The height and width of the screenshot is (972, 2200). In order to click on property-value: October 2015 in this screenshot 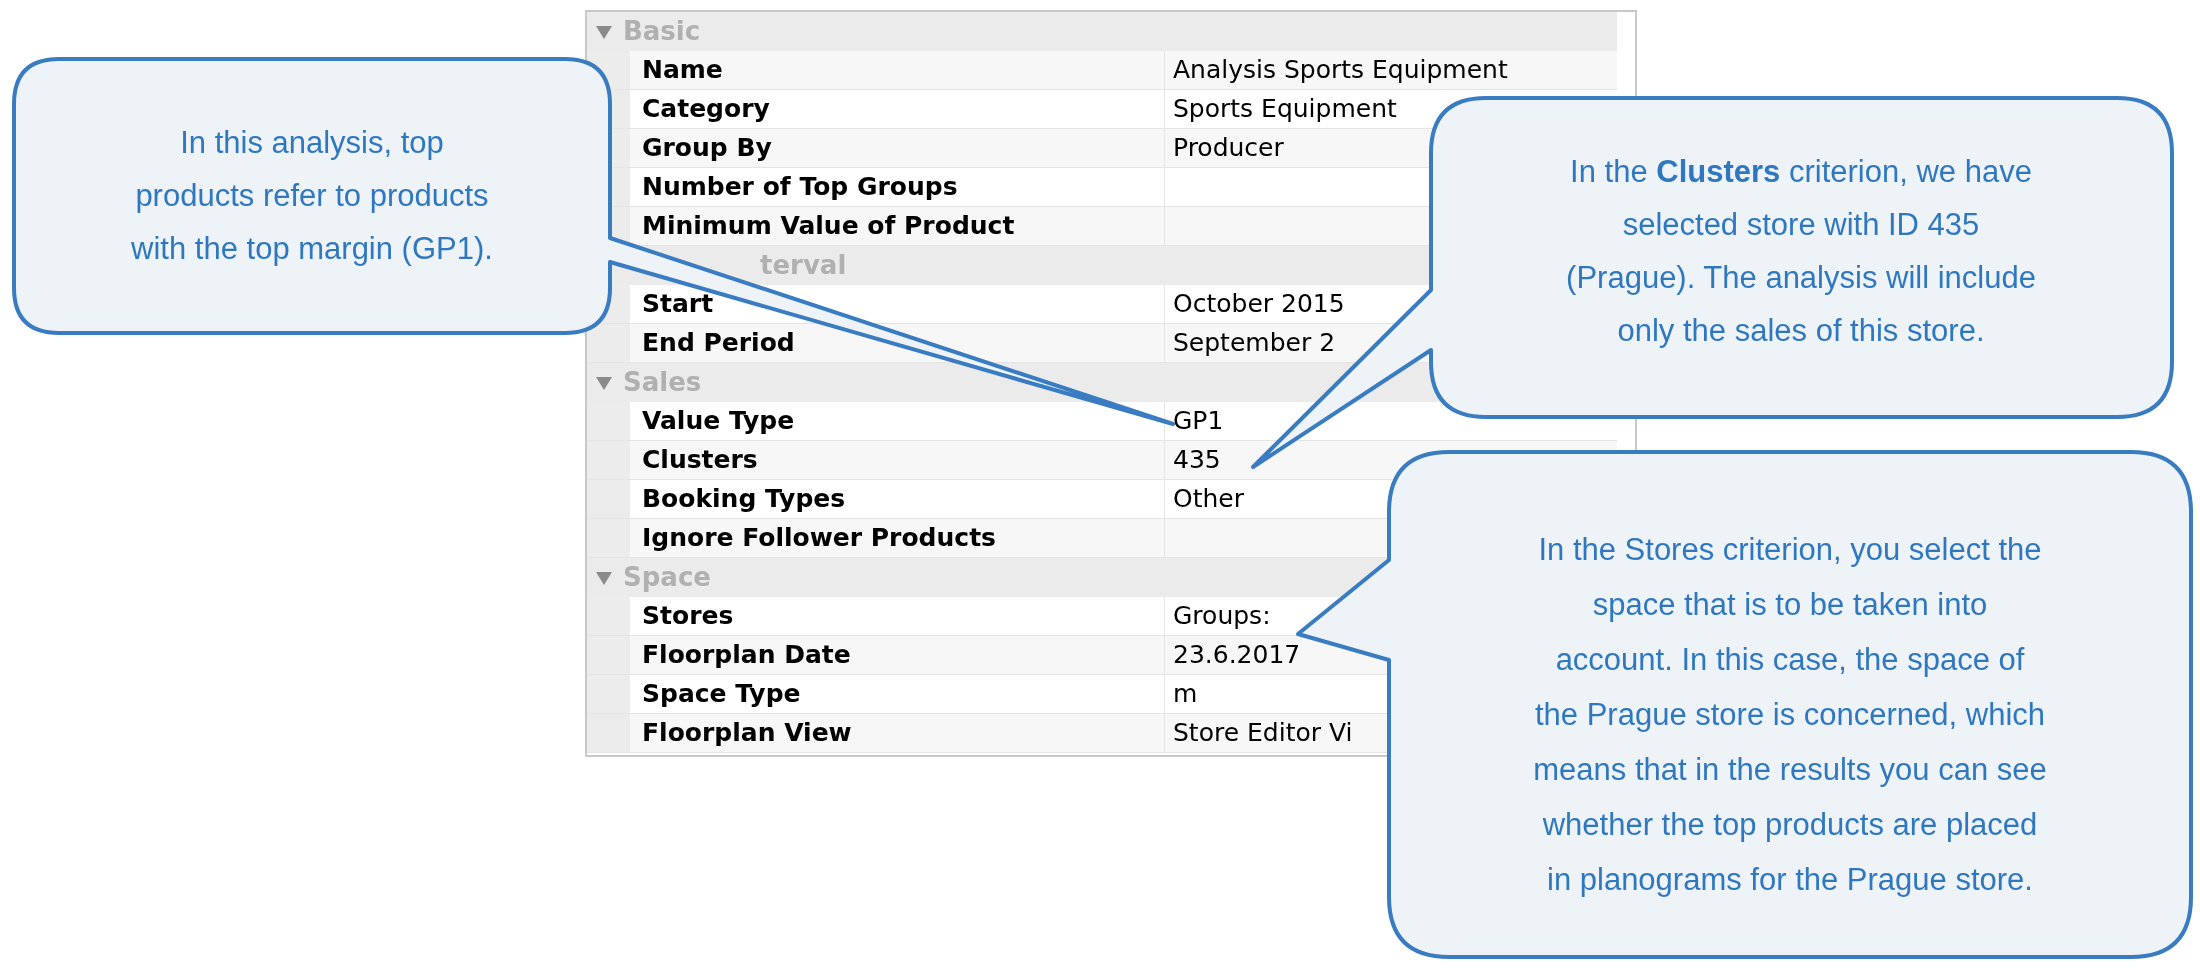, I will do `click(1259, 304)`.